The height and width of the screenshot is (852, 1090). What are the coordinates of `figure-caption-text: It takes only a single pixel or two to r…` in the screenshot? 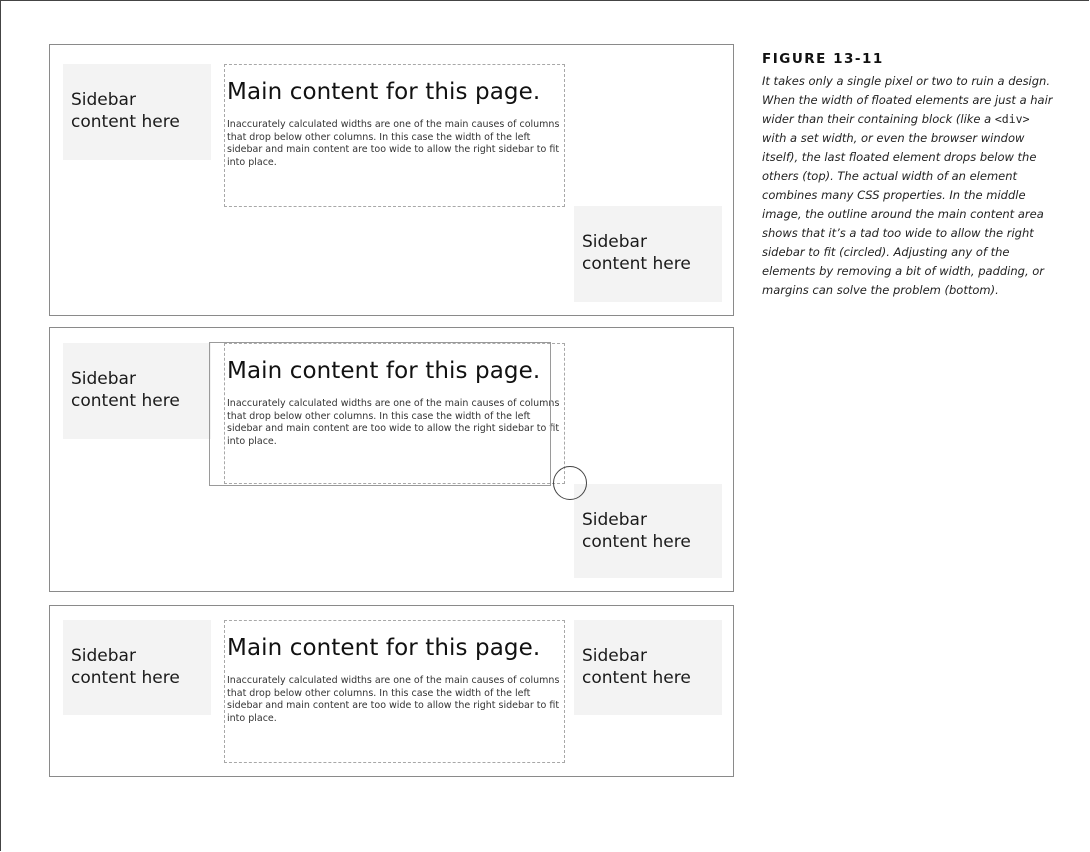 It's located at (909, 186).